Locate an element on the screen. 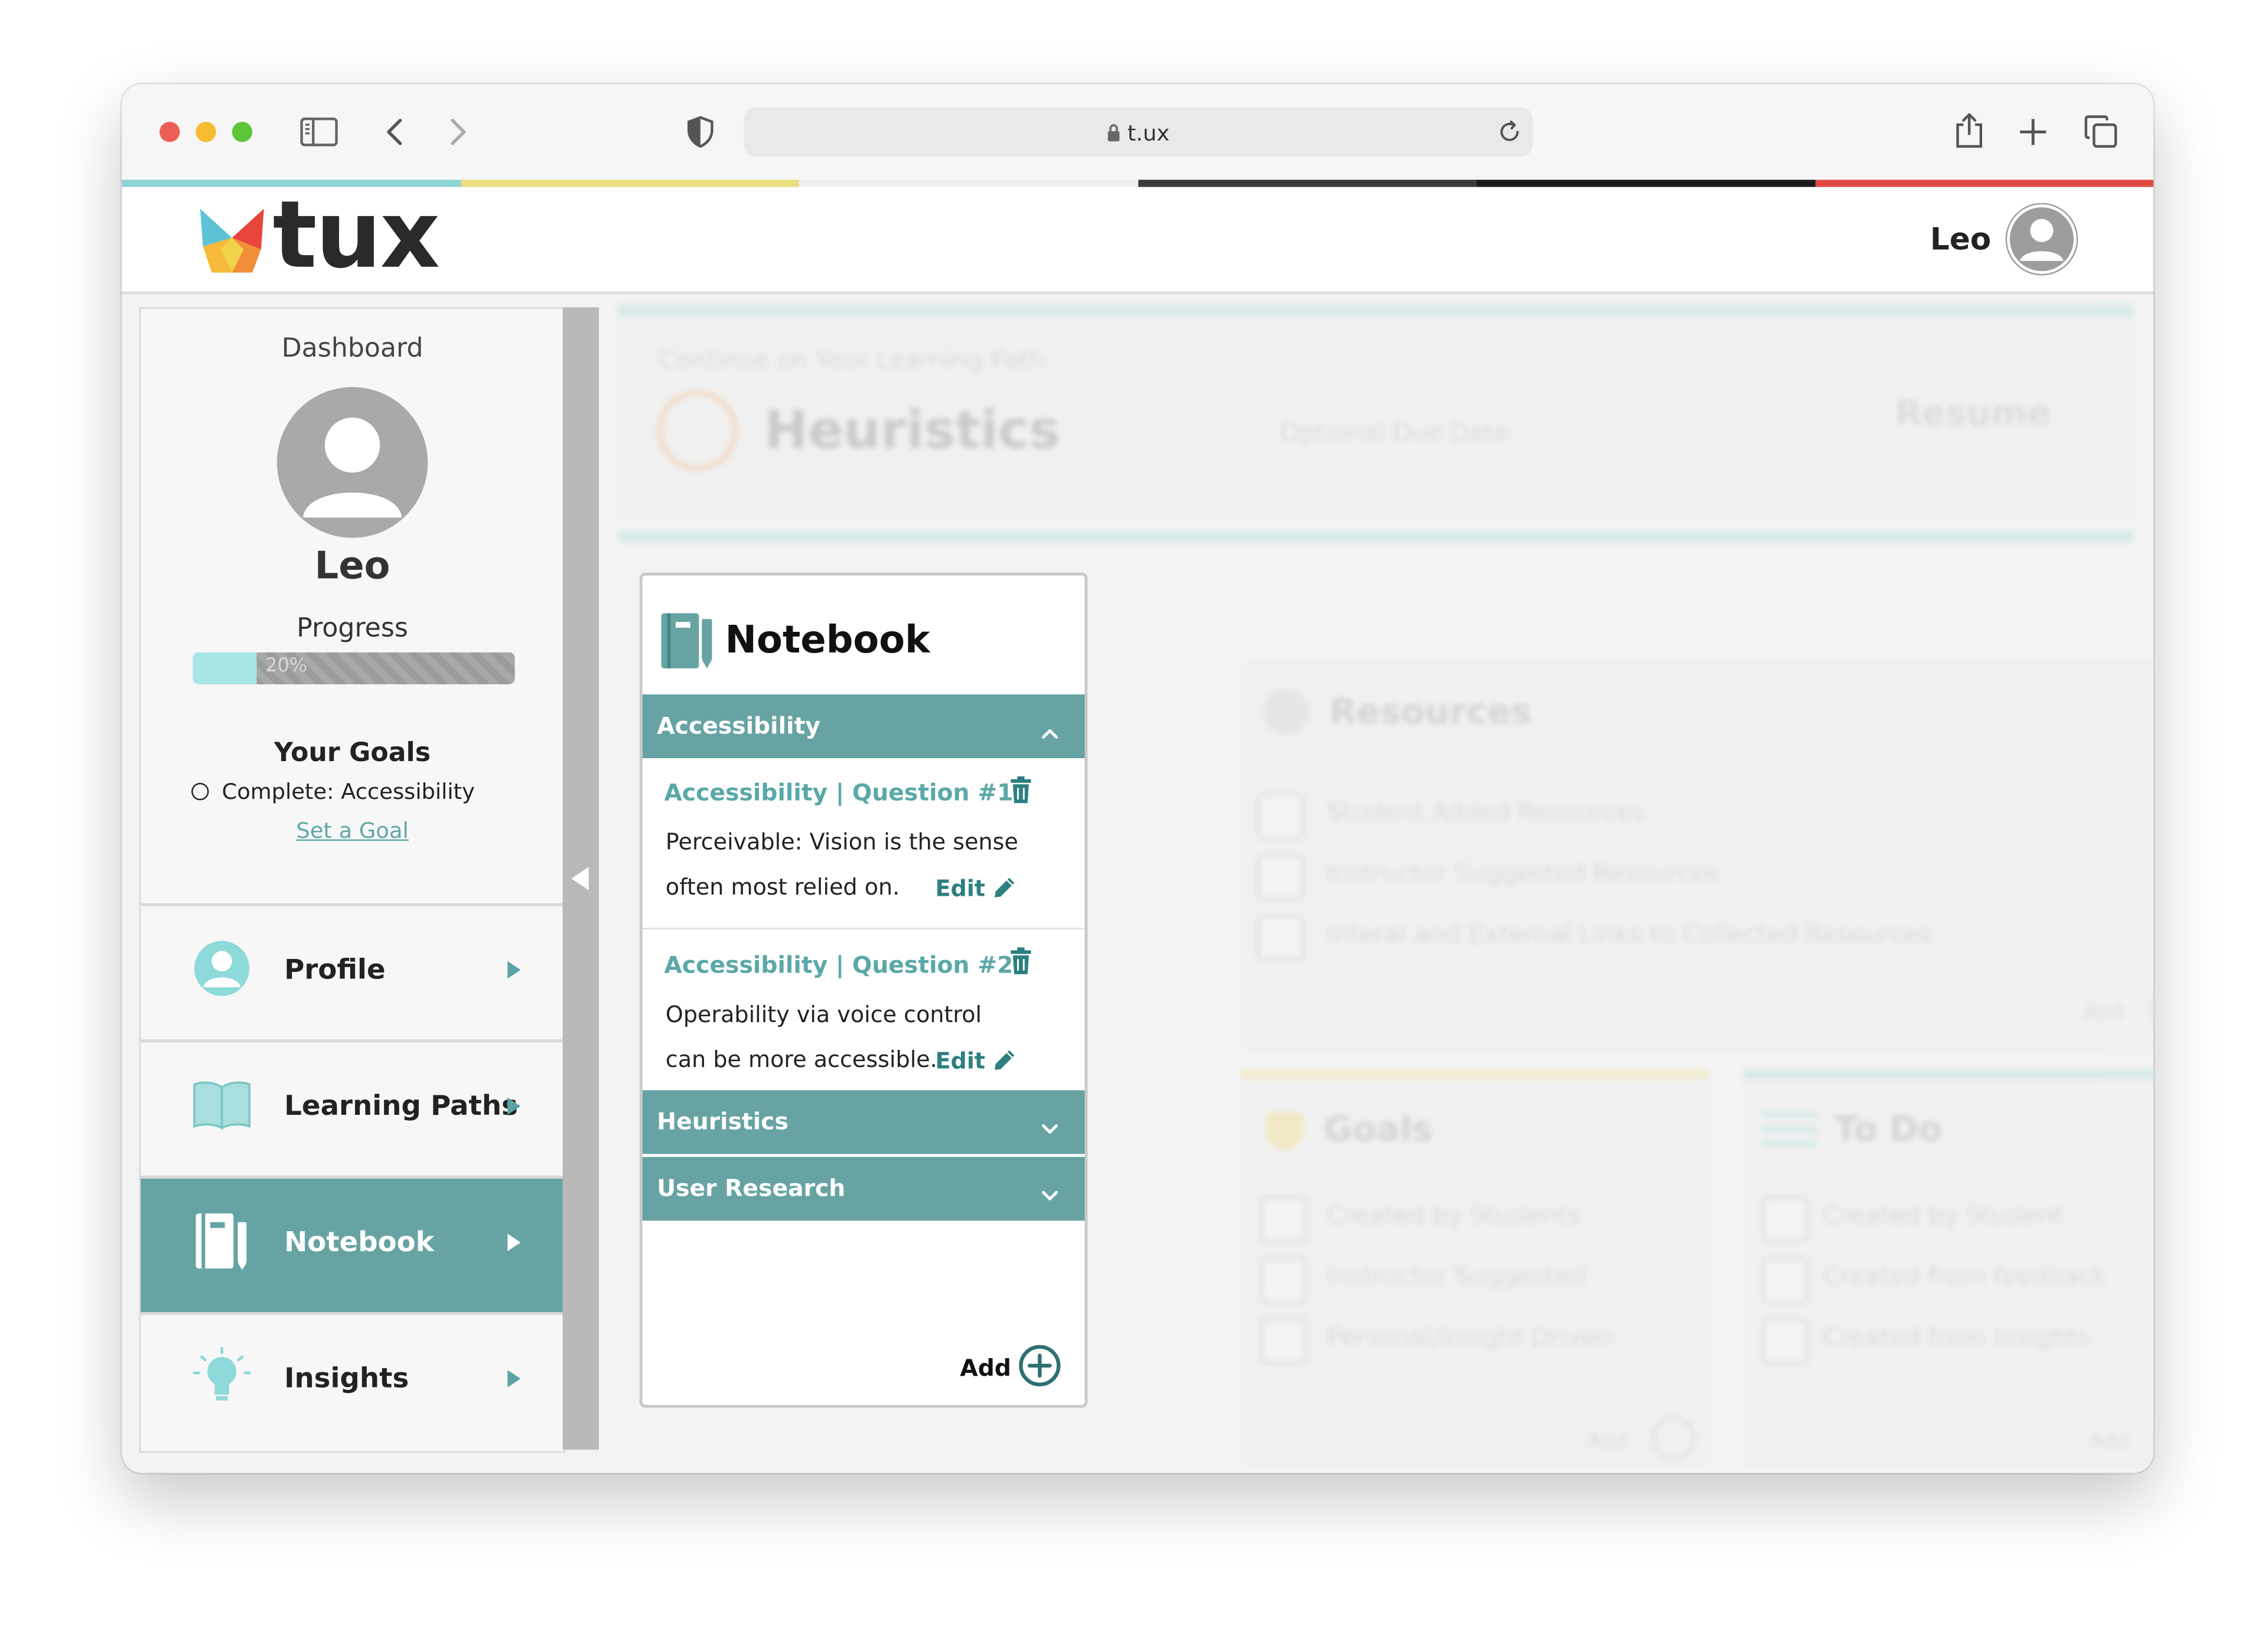  section-header-accessibility: Accessibility is located at coordinates (863, 726).